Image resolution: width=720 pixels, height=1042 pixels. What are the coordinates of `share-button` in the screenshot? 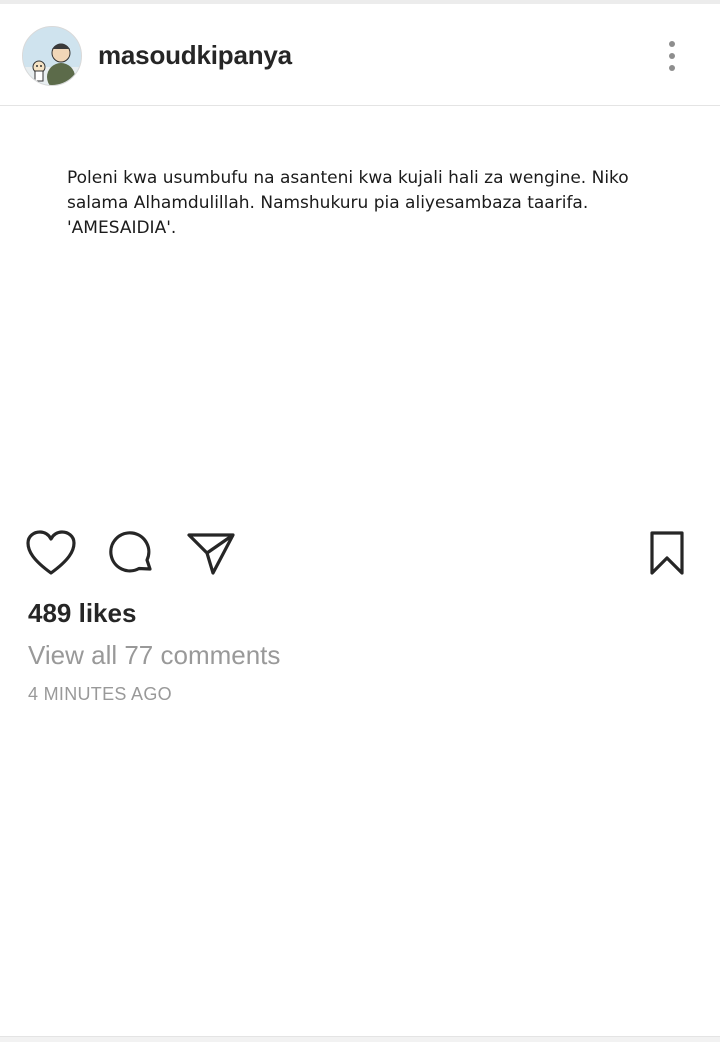 It's located at (211, 553).